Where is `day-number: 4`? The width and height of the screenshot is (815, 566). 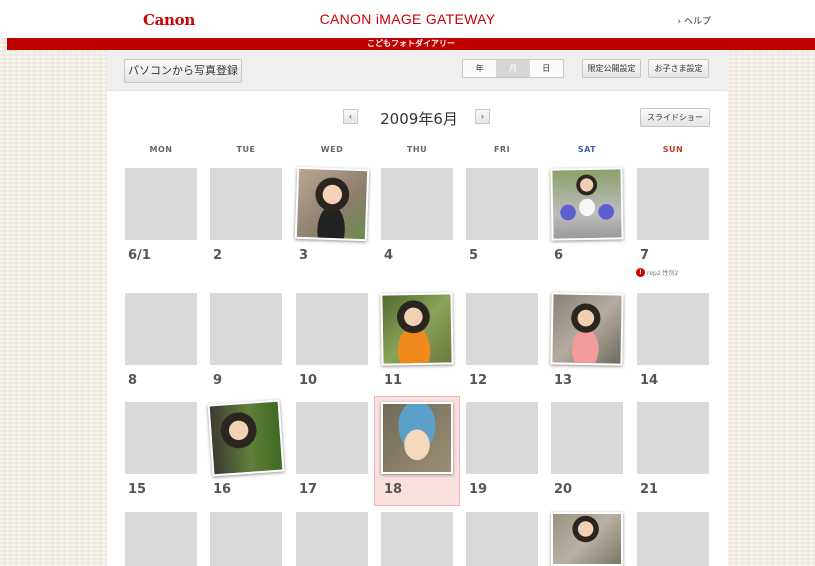 day-number: 4 is located at coordinates (389, 255).